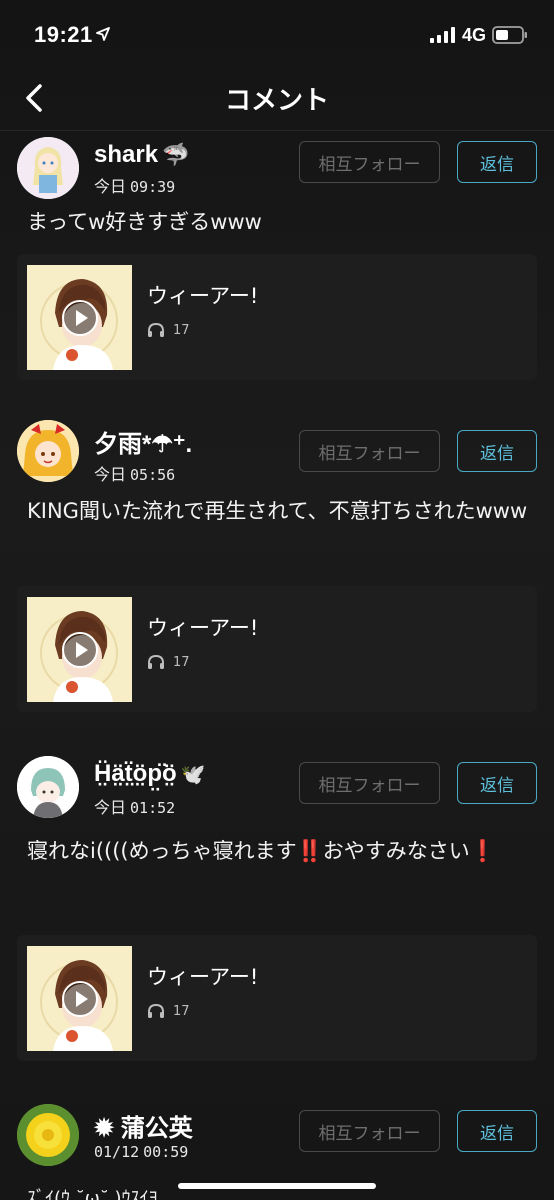 The image size is (554, 1200). I want to click on user-name: Ḧ̤ä̤ẗ̤ö̤p̤̈ö̤ 🕊️, so click(150, 774).